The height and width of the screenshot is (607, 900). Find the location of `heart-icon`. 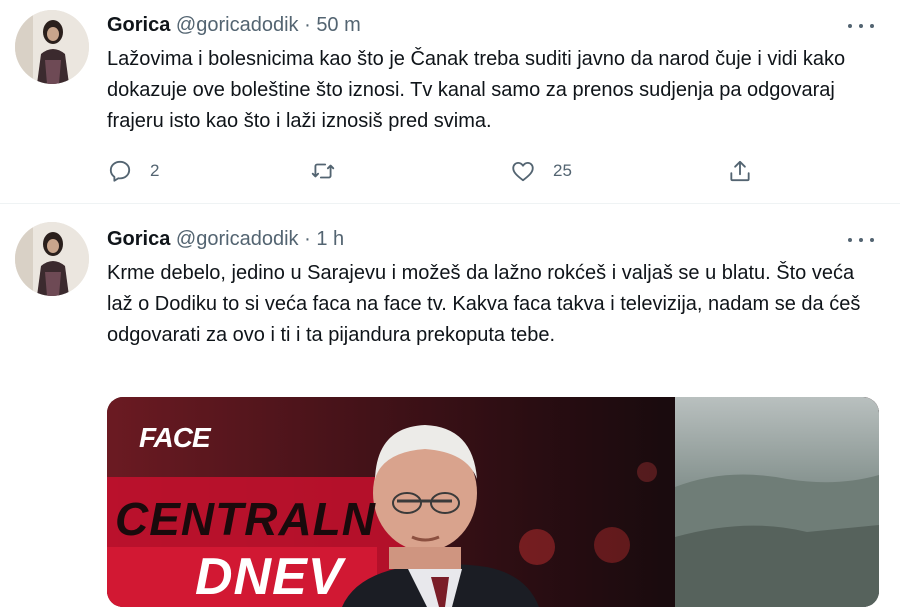

heart-icon is located at coordinates (523, 171).